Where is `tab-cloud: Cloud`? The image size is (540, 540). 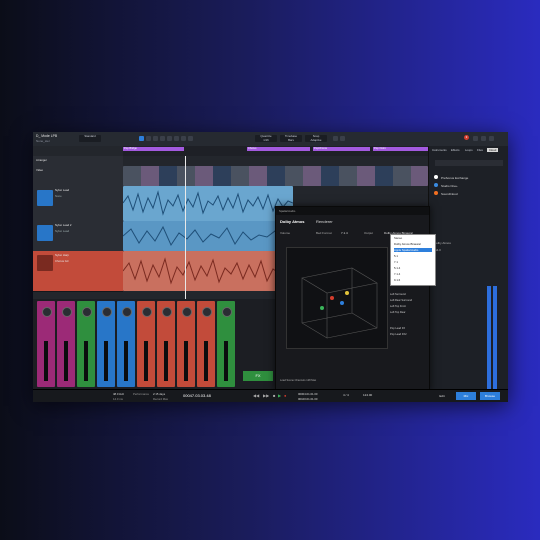 tab-cloud: Cloud is located at coordinates (493, 150).